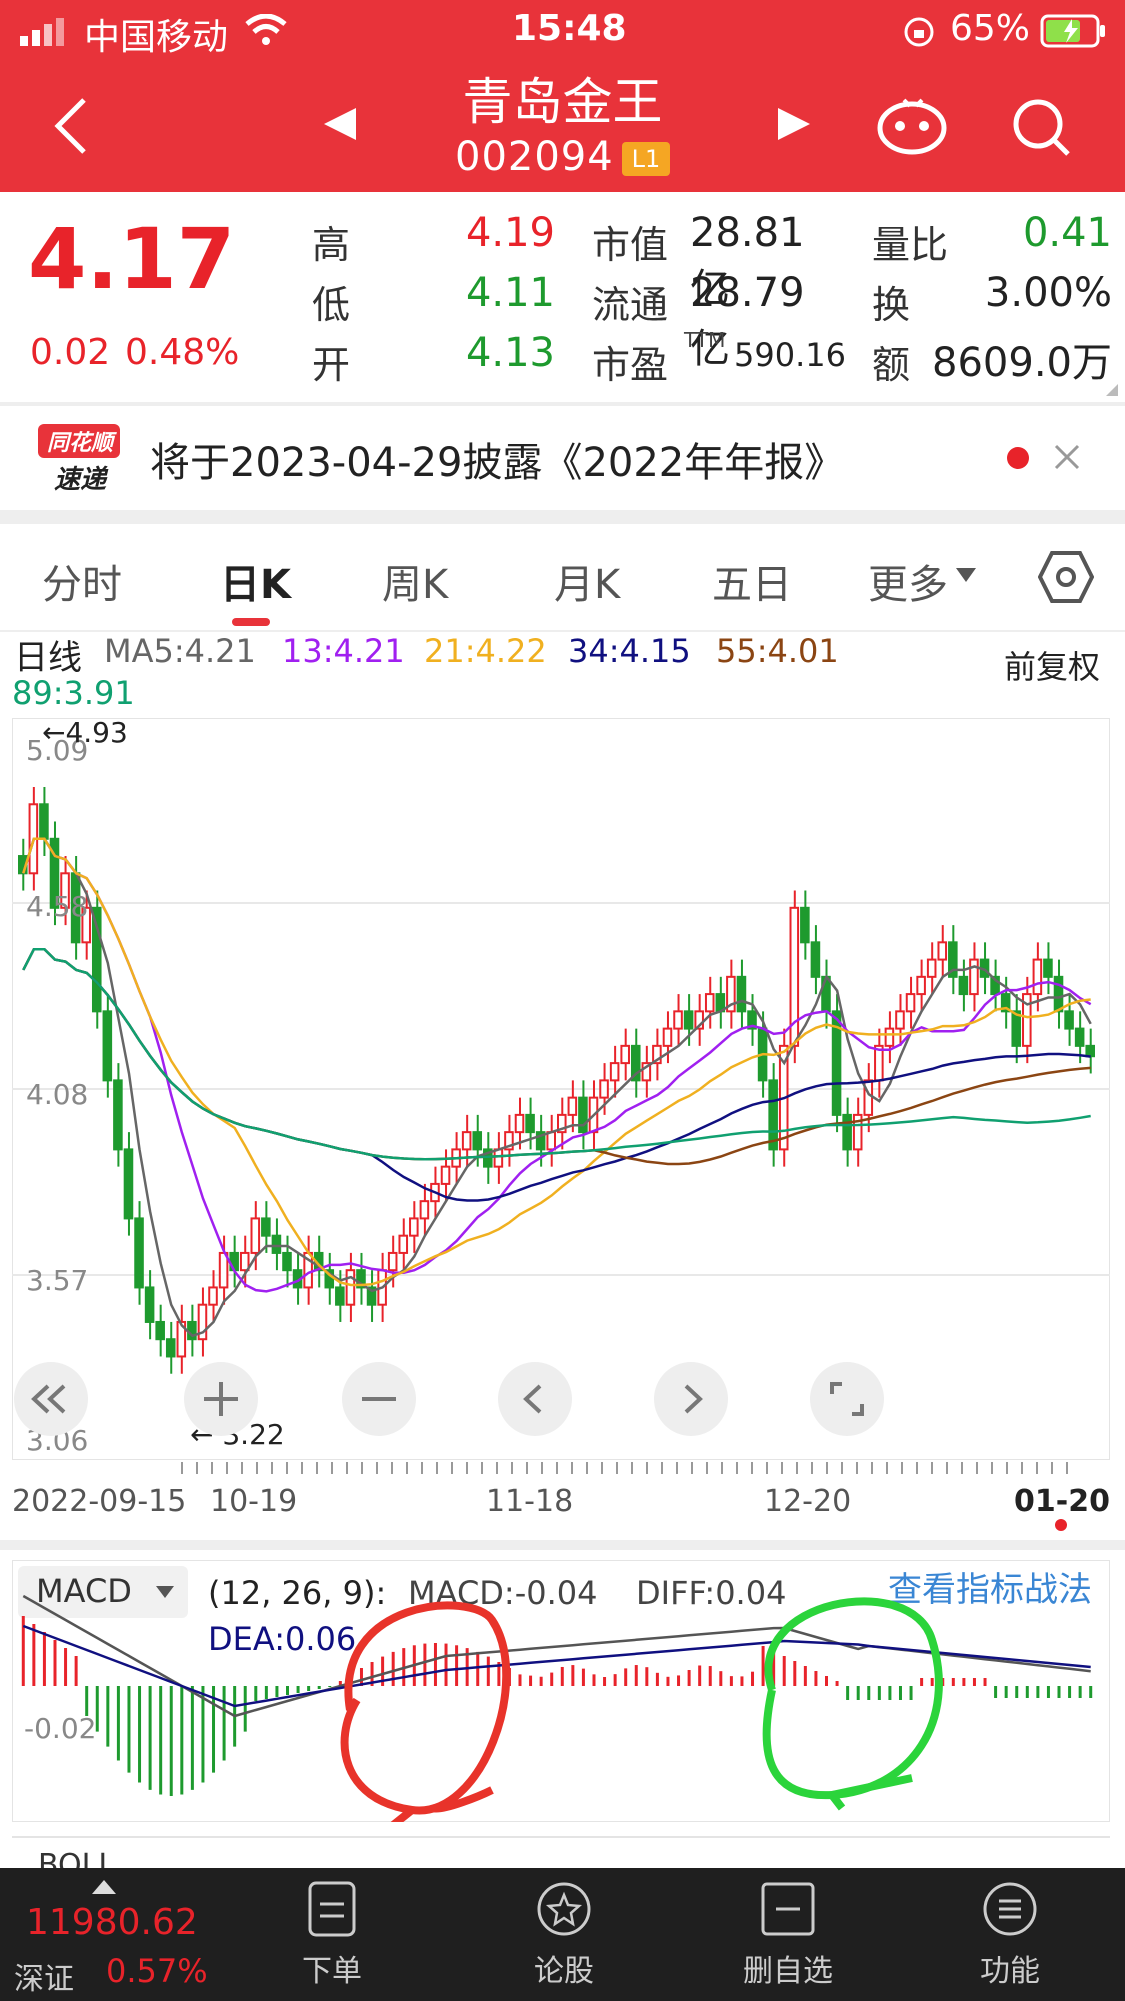  I want to click on amount-label: 额, so click(891, 365).